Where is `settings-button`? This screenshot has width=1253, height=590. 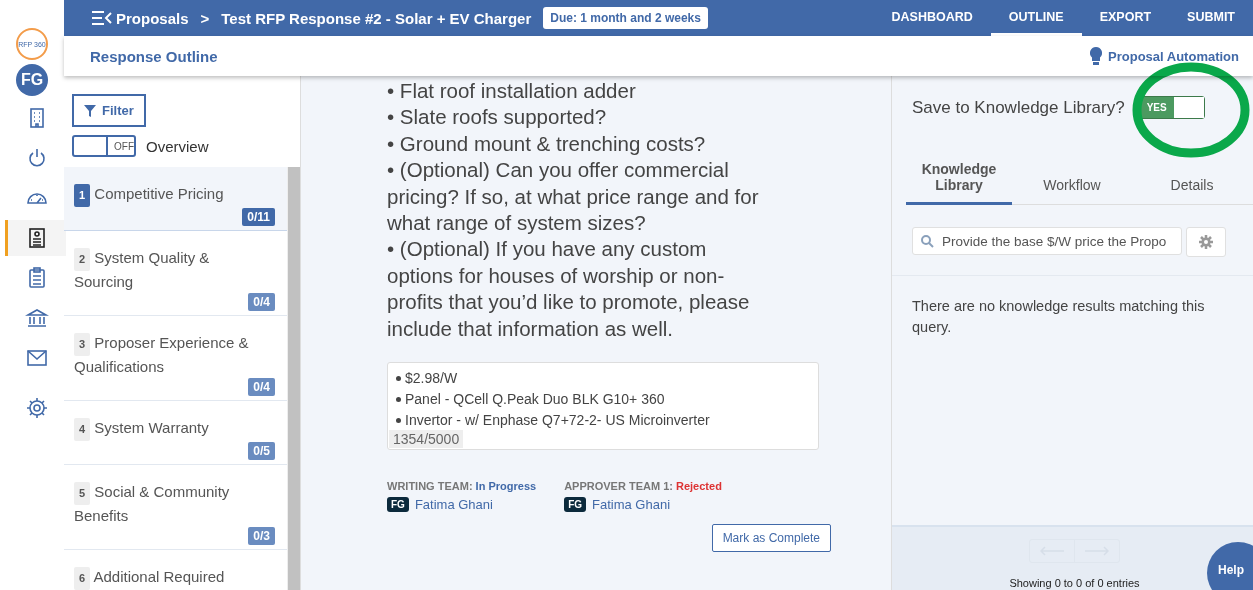 settings-button is located at coordinates (1206, 242).